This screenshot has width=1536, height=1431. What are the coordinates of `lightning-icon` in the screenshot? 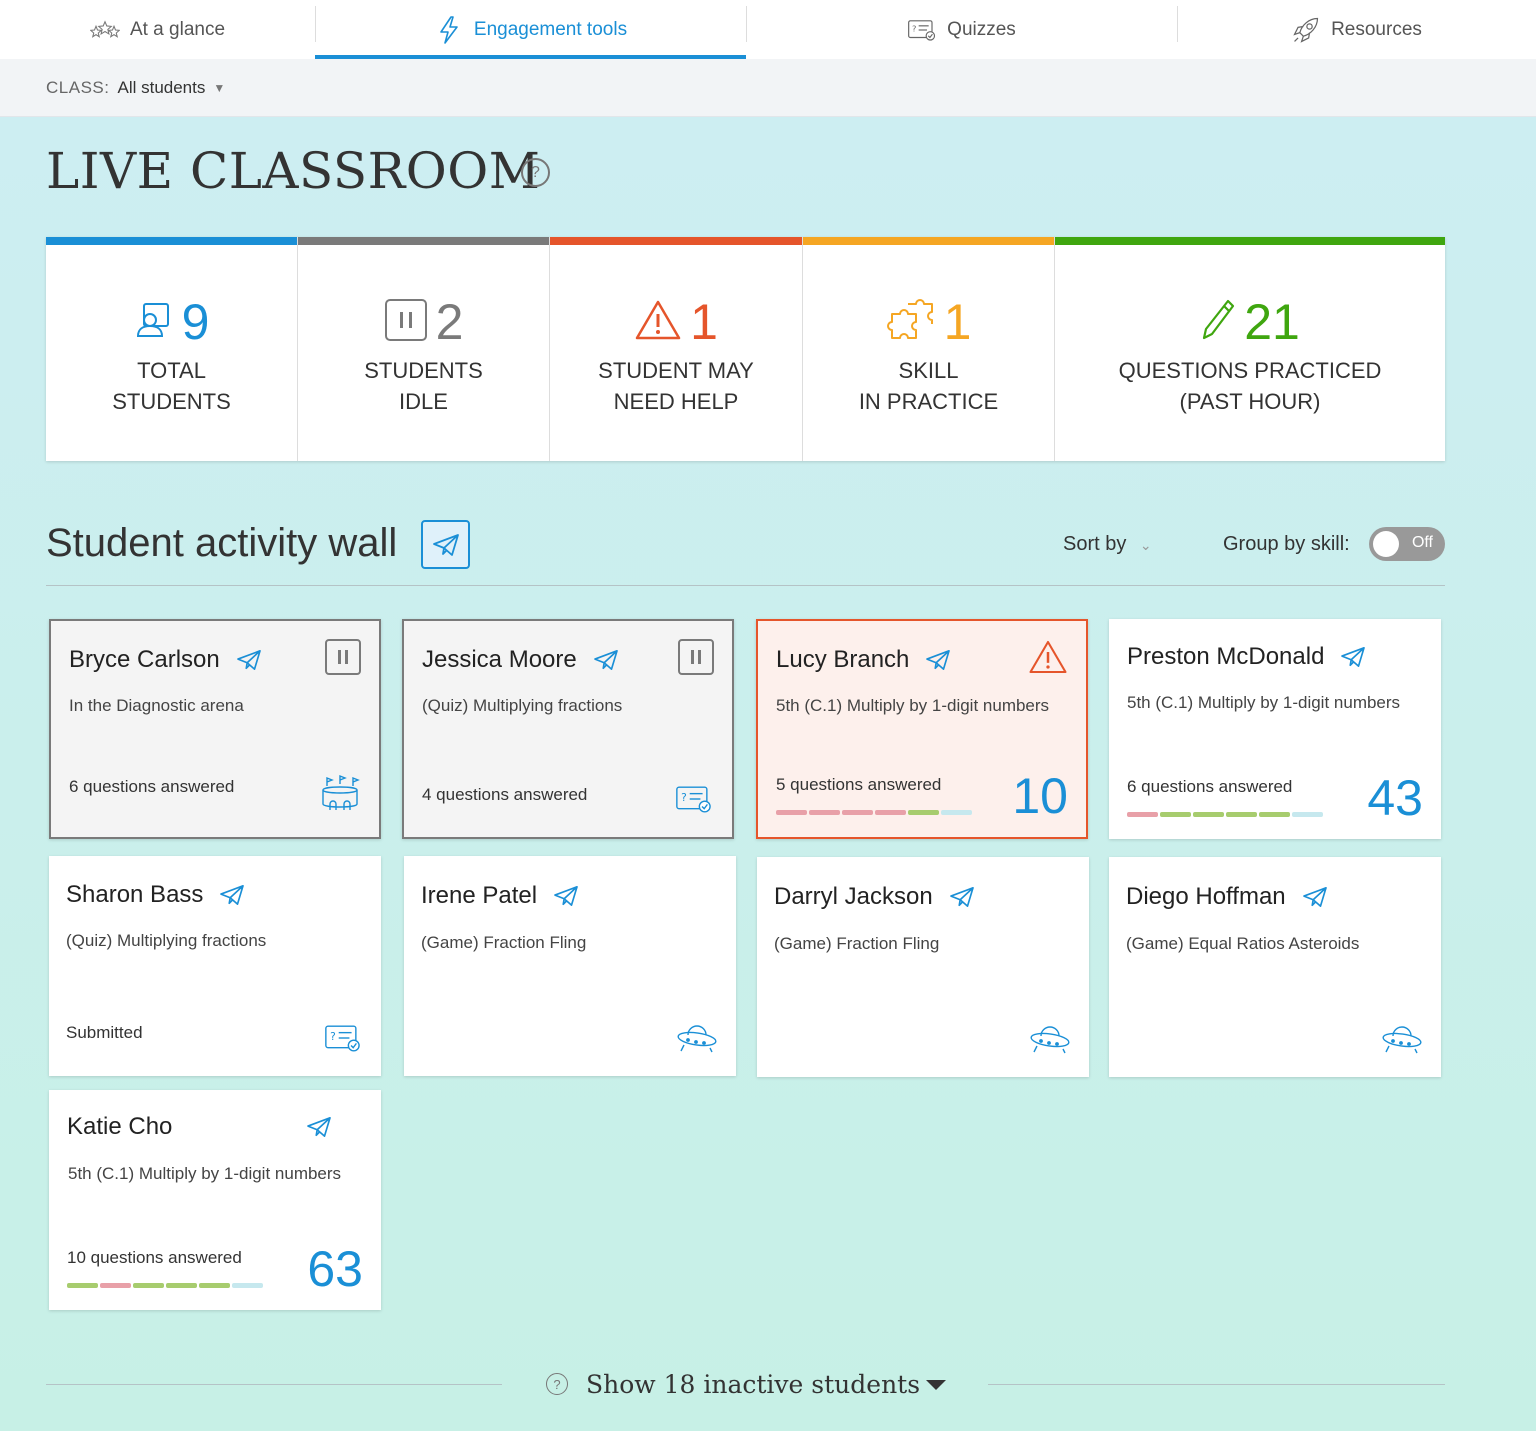 It's located at (449, 30).